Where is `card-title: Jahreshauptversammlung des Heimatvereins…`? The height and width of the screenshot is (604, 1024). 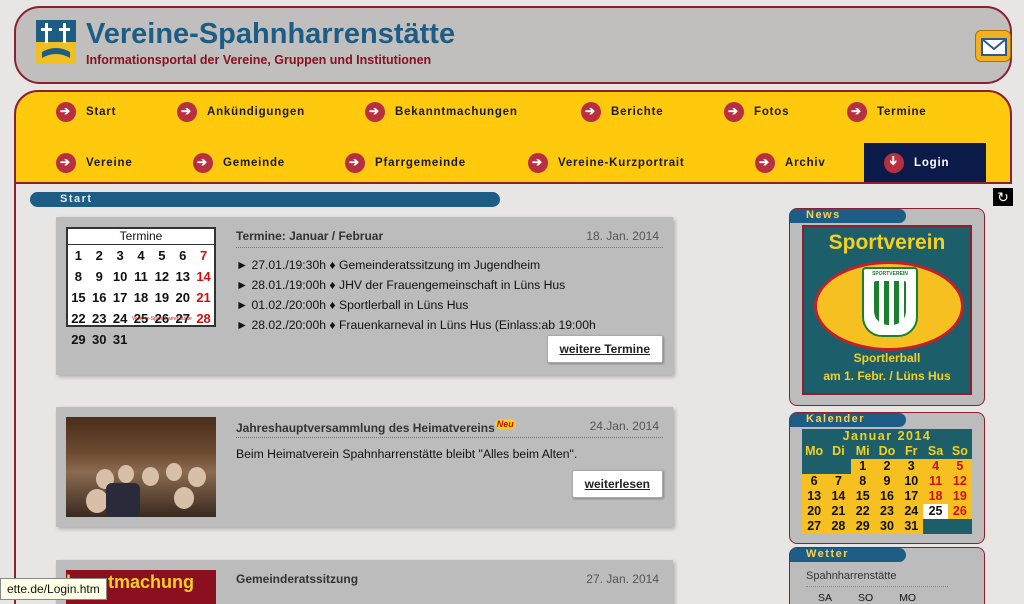
card-title: Jahreshauptversammlung des Heimatvereins… is located at coordinates (376, 427).